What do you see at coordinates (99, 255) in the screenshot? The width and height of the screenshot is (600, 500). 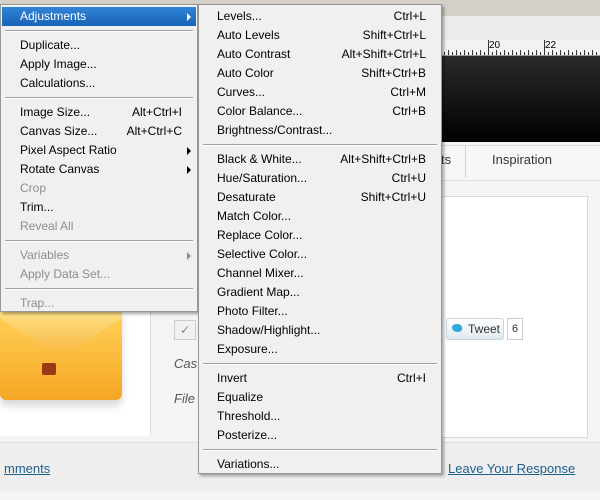 I see `menu-item-variables: Variables` at bounding box center [99, 255].